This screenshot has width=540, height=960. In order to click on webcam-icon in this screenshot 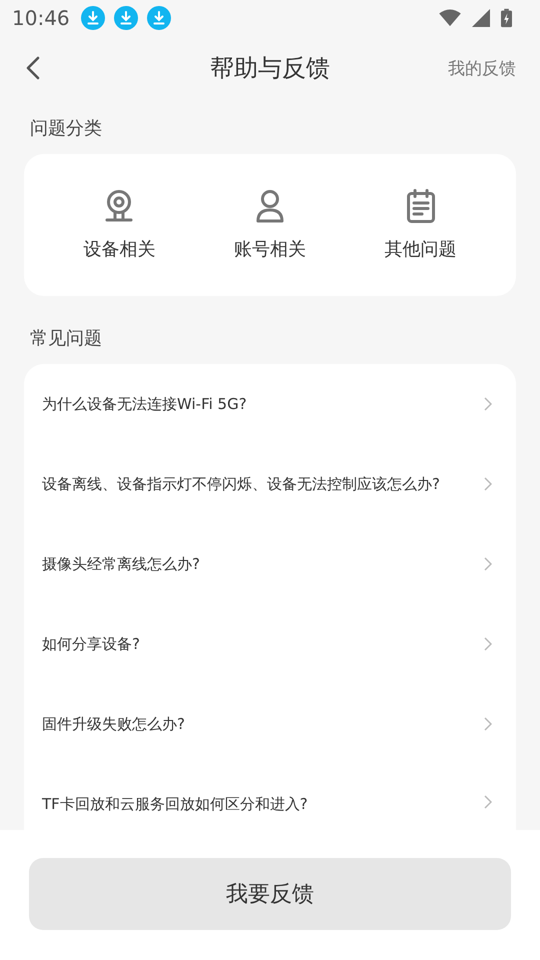, I will do `click(119, 206)`.